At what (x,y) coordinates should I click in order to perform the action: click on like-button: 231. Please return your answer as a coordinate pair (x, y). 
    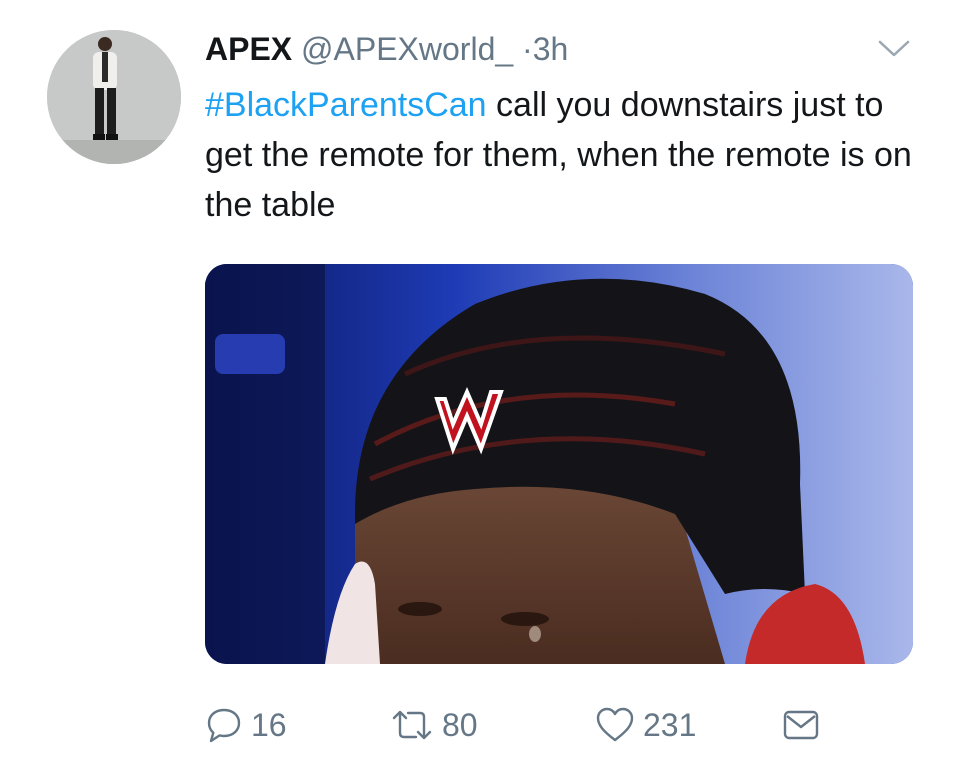
    Looking at the image, I should click on (645, 725).